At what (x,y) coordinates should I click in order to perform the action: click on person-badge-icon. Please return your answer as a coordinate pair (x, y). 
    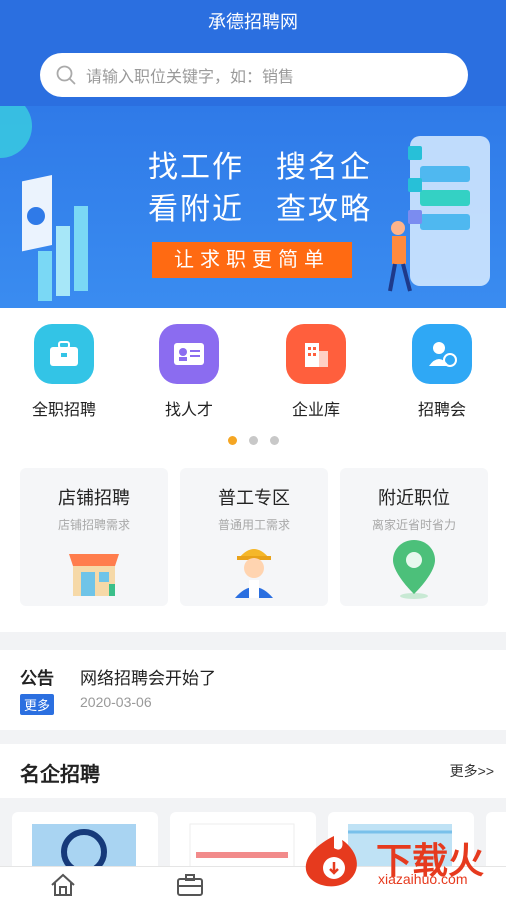
    Looking at the image, I should click on (442, 354).